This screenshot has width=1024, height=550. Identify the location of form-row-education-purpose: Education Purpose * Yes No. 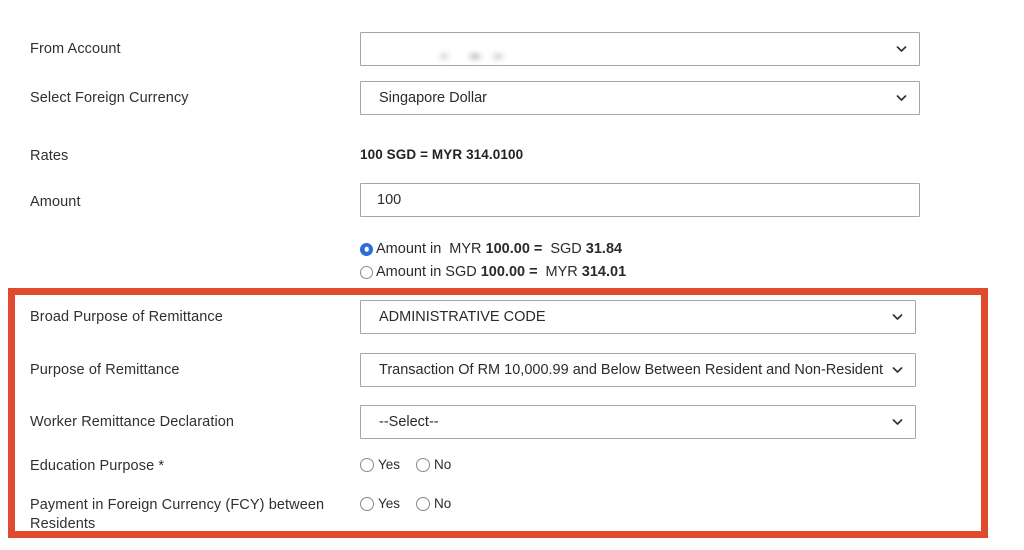
(512, 466).